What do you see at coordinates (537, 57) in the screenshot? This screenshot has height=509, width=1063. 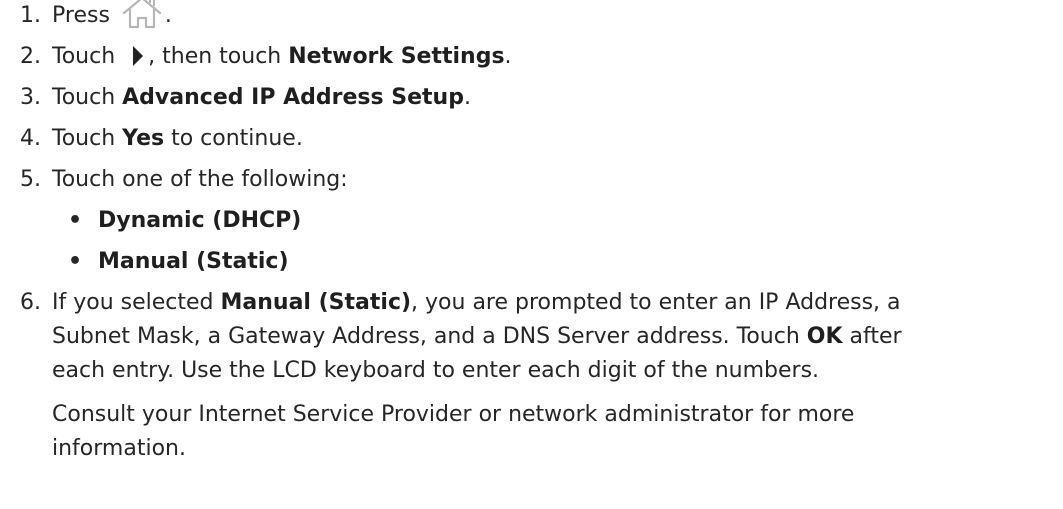 I see `step-2: 2. Touch , then touch Network Settings.` at bounding box center [537, 57].